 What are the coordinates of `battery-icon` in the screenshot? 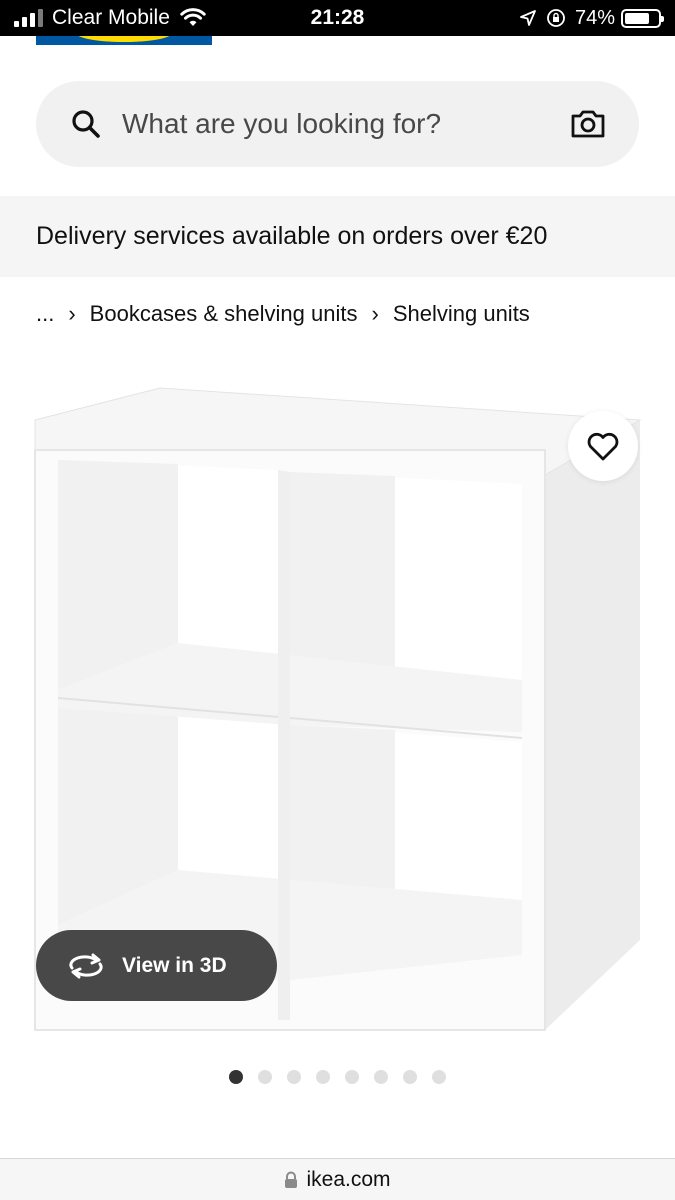 It's located at (642, 18).